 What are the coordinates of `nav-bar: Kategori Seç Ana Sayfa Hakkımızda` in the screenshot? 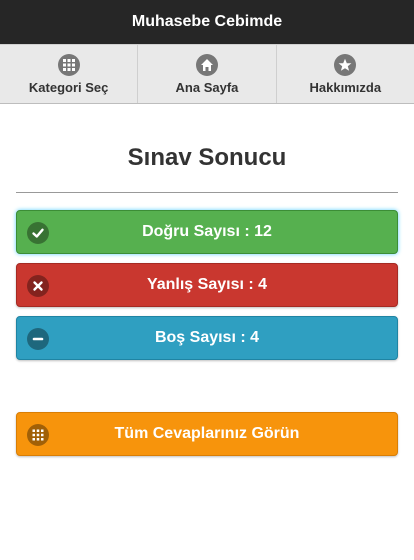 It's located at (207, 74).